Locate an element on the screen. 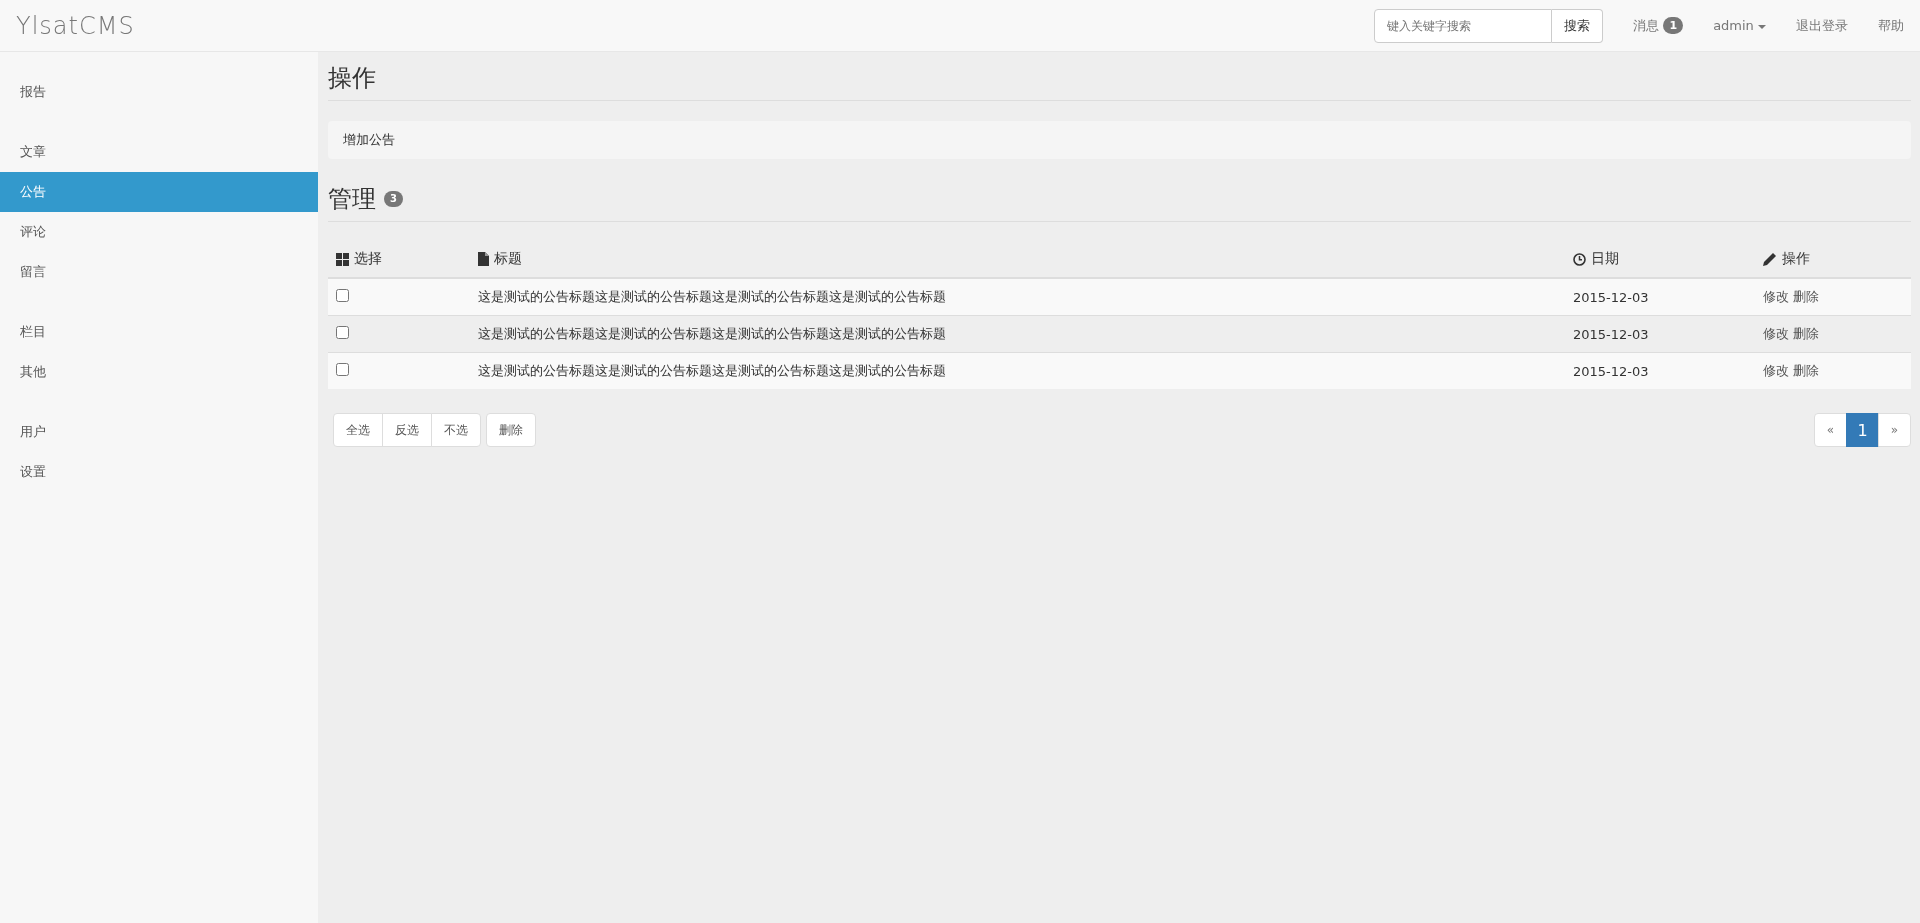  page-button: 1 is located at coordinates (1862, 430).